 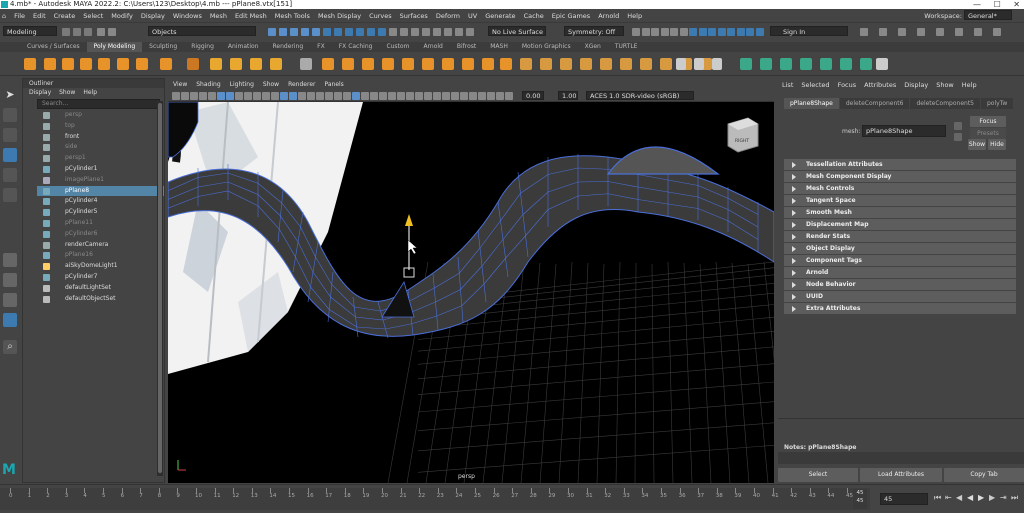 I want to click on live-surface-dropdown: No Live Surface, so click(x=517, y=31).